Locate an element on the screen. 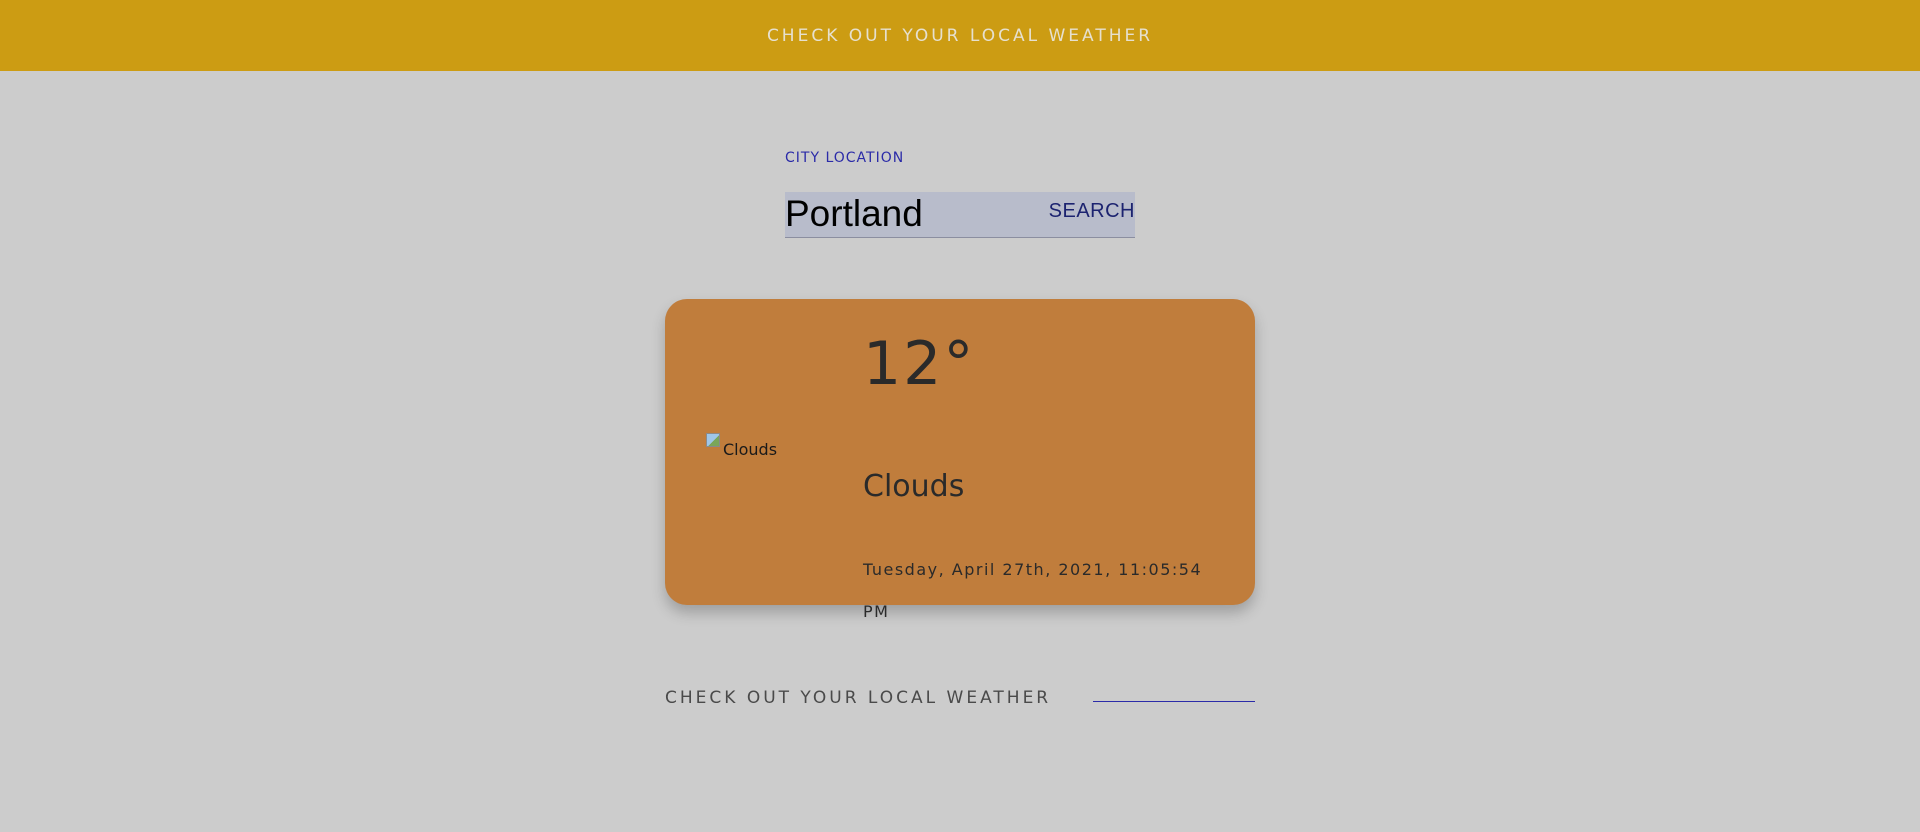 This screenshot has height=832, width=1920. search-bar: SEARCH is located at coordinates (960, 215).